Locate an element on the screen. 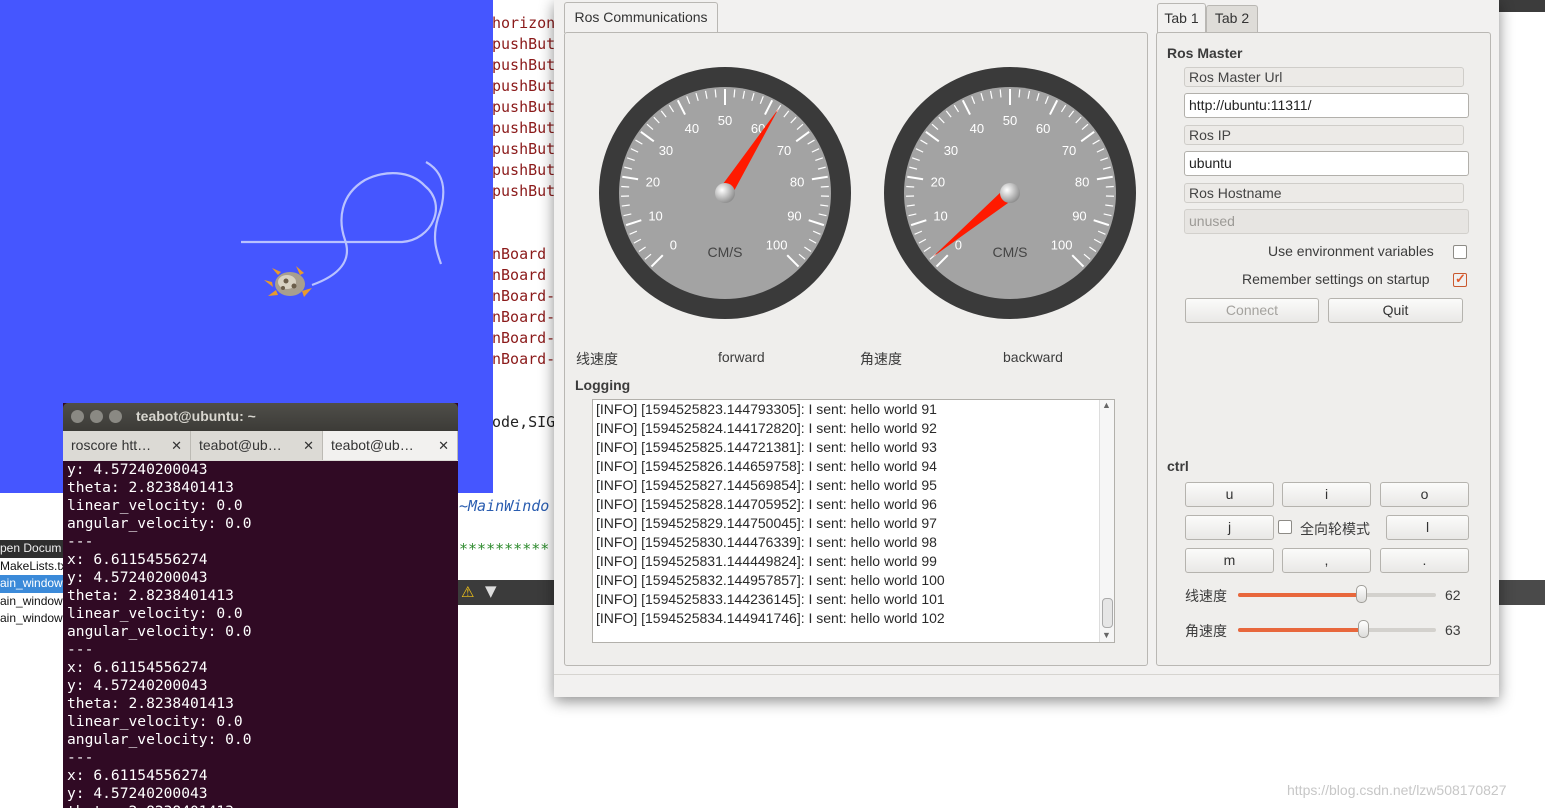 The image size is (1545, 808). gauge-tick-label: 60 is located at coordinates (1043, 128).